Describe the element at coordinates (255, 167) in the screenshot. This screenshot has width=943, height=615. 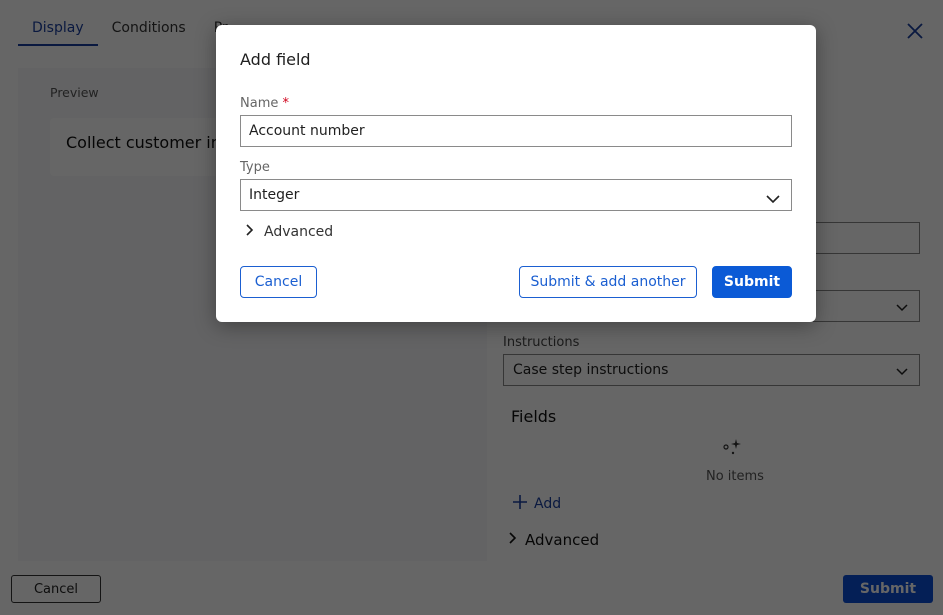
I see `type-label: Type` at that location.